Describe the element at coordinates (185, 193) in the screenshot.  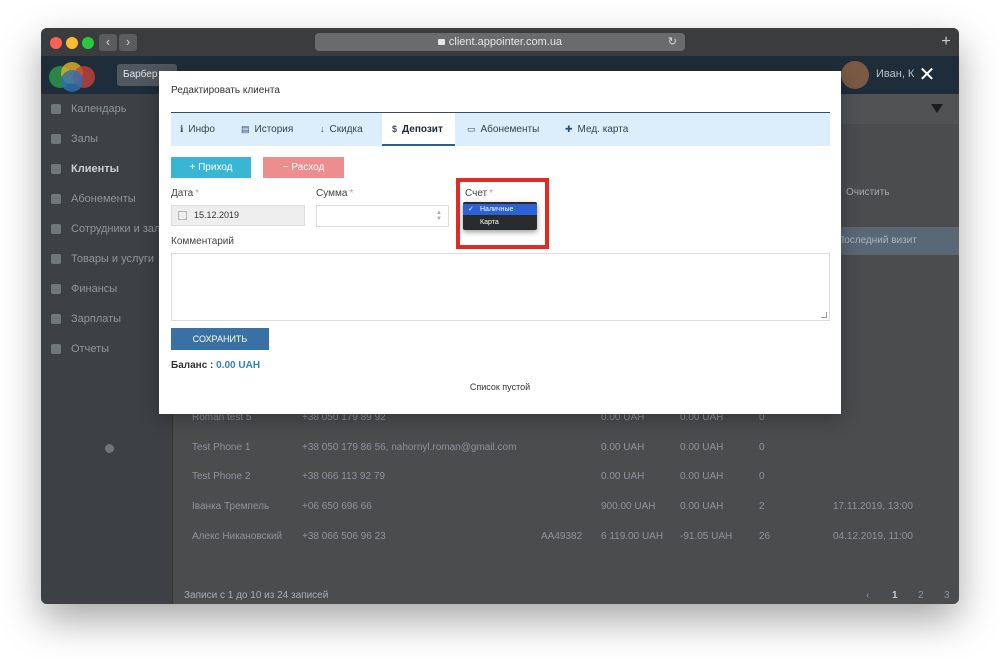
I see `date-label: Дата *` at that location.